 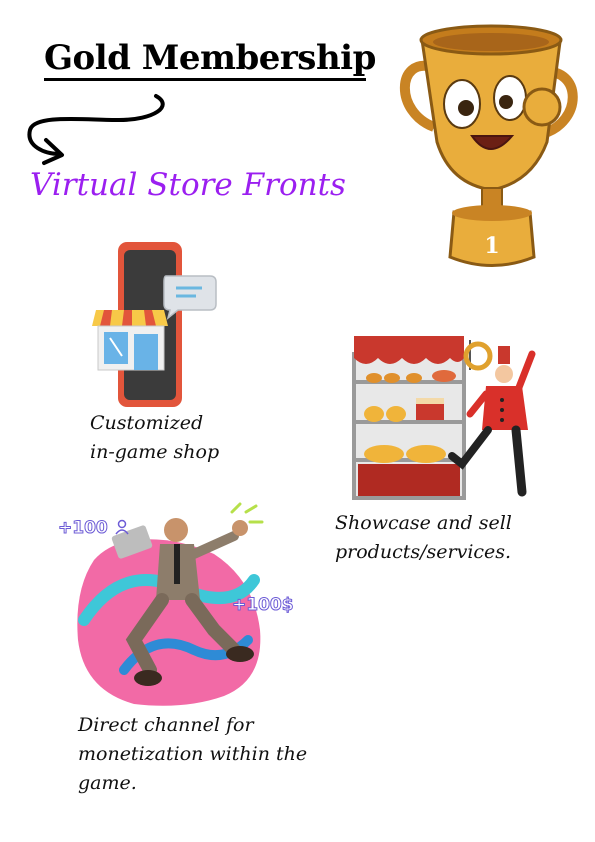 What do you see at coordinates (423, 552) in the screenshot?
I see `caption-line: products/services.` at bounding box center [423, 552].